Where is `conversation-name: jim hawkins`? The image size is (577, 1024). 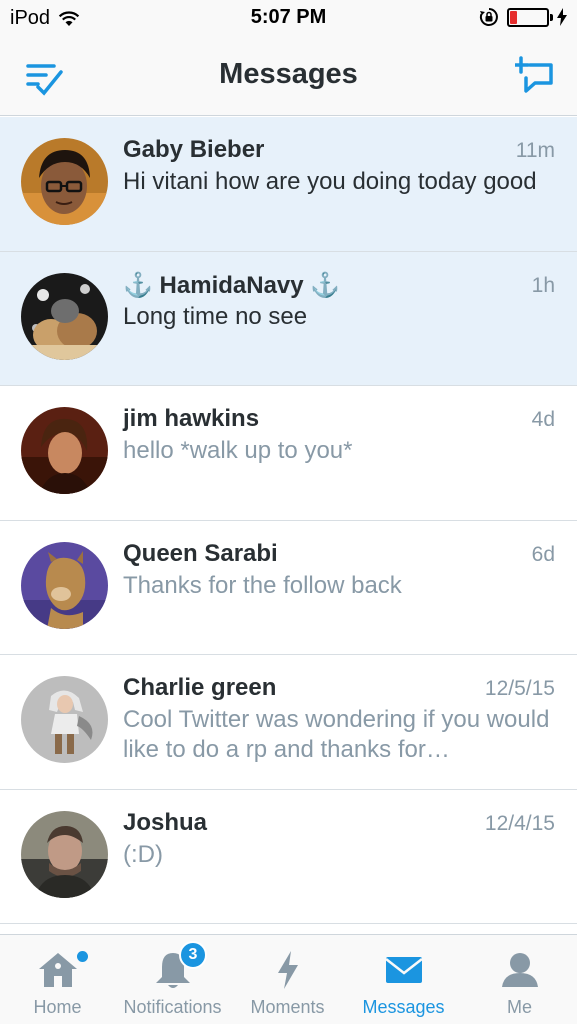
conversation-name: jim hawkins is located at coordinates (191, 418).